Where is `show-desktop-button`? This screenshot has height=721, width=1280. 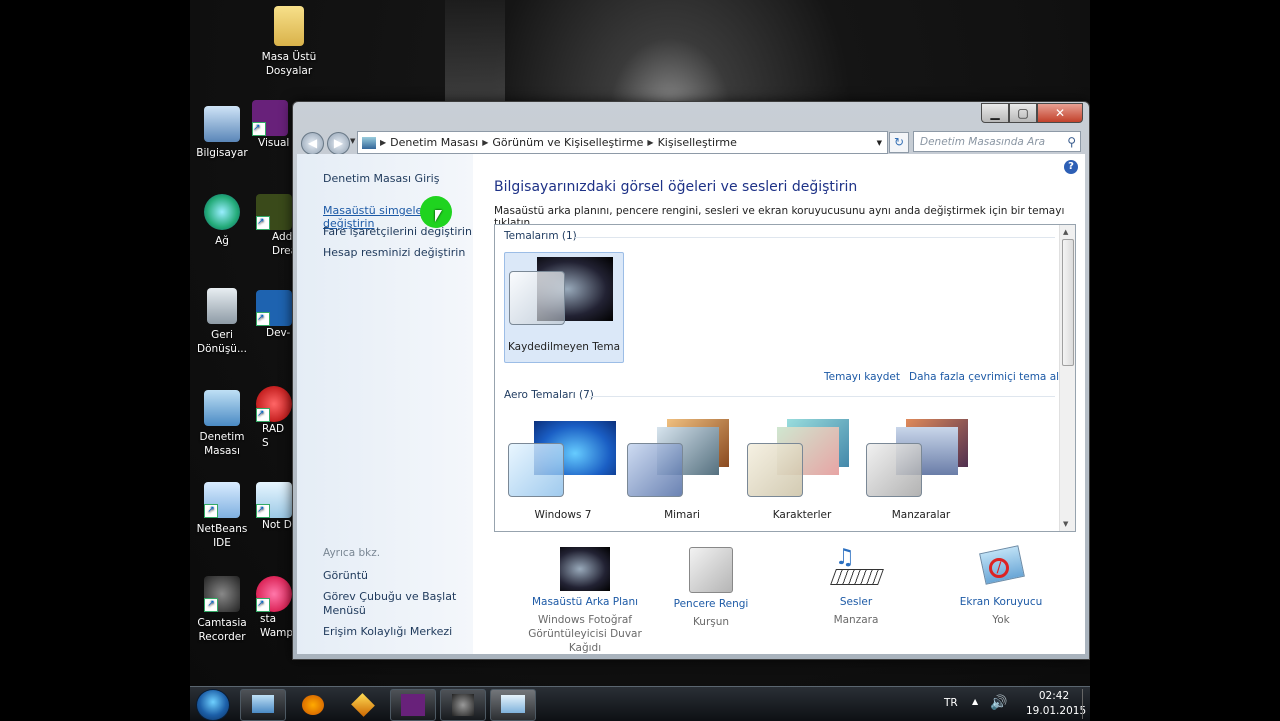
show-desktop-button is located at coordinates (1085, 704).